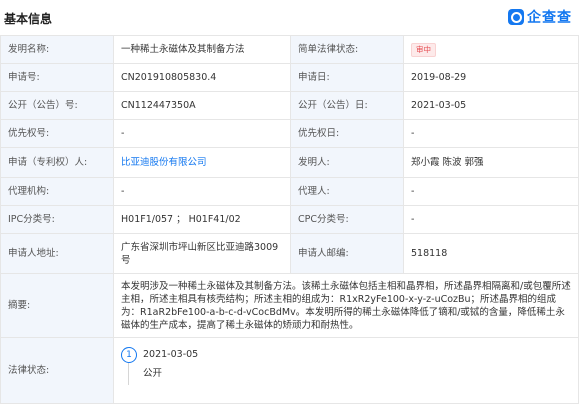 Image resolution: width=580 pixels, height=404 pixels. I want to click on agency-value: -, so click(202, 191).